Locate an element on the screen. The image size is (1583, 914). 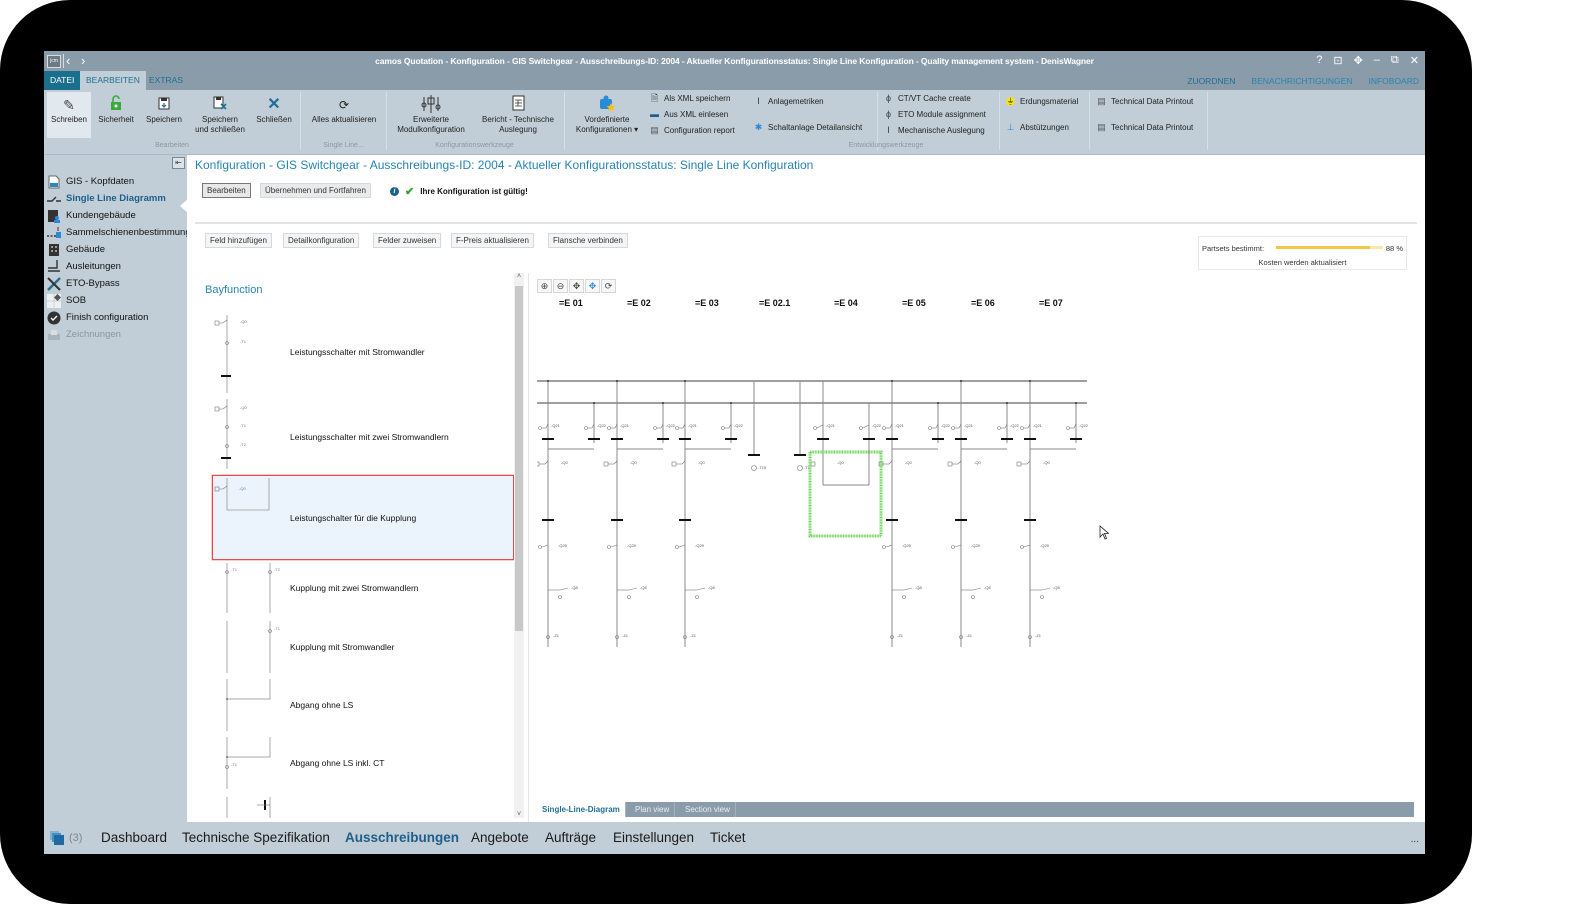
feeder-e06-tag: -Q21 is located at coordinates (969, 425).